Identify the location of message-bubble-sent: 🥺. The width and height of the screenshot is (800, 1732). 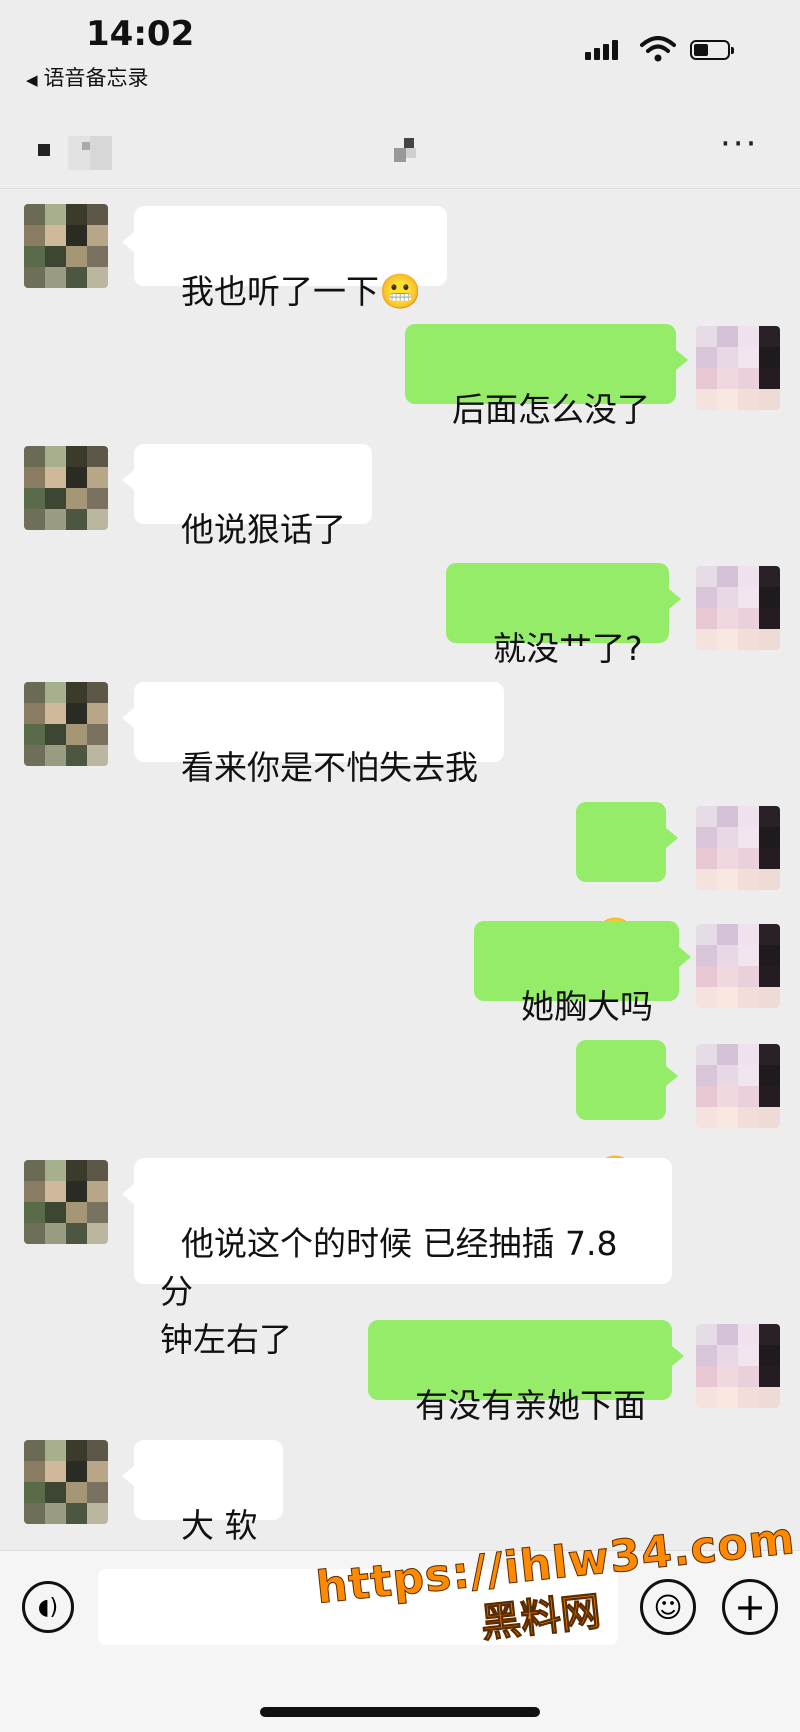
(627, 1117).